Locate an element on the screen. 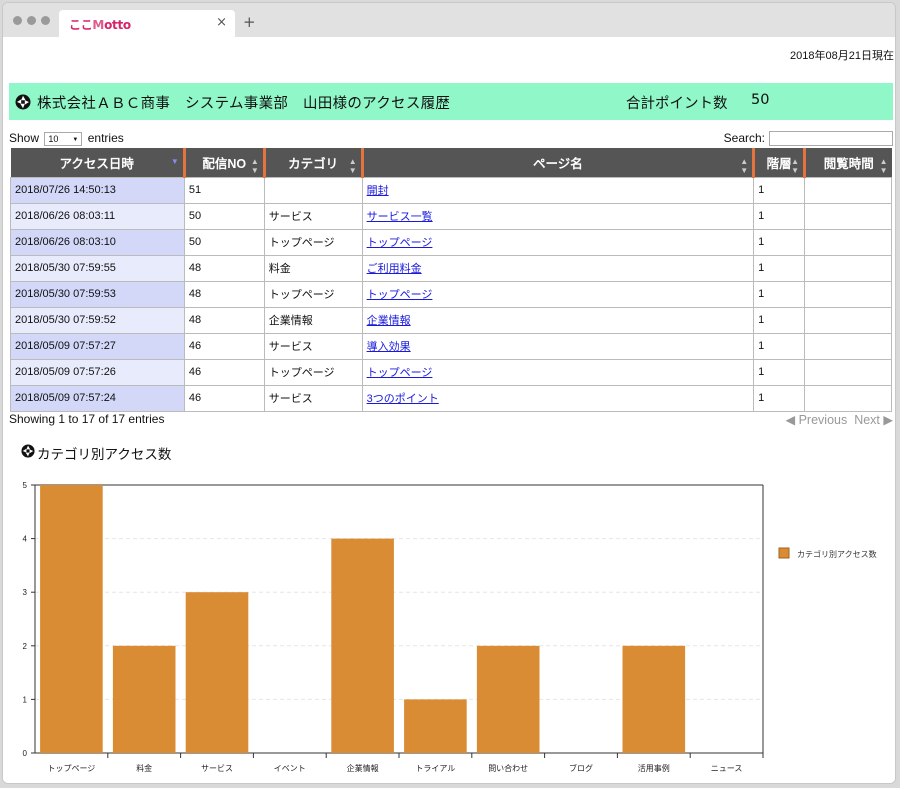 The height and width of the screenshot is (788, 900). table-row: 2018/06/26 08:03:10 50 トップページ トップページ 1 is located at coordinates (451, 242).